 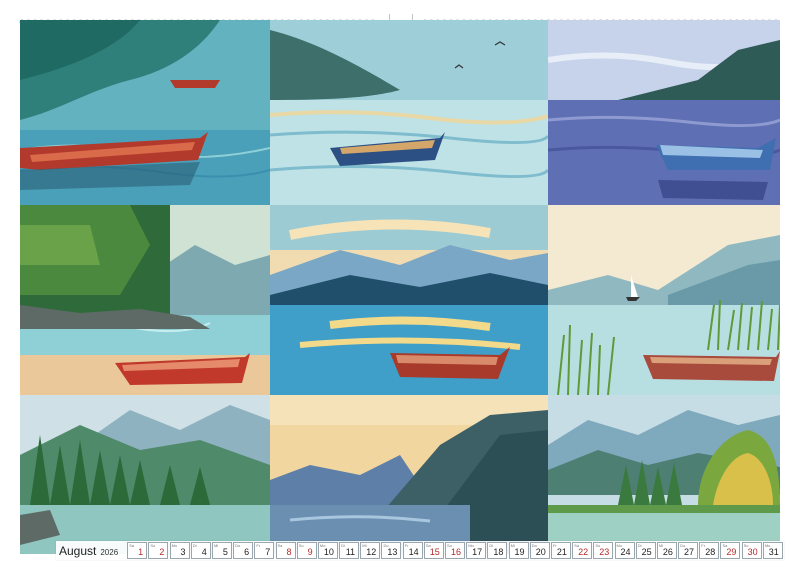 I want to click on day-cell: Do 20, so click(x=539, y=550).